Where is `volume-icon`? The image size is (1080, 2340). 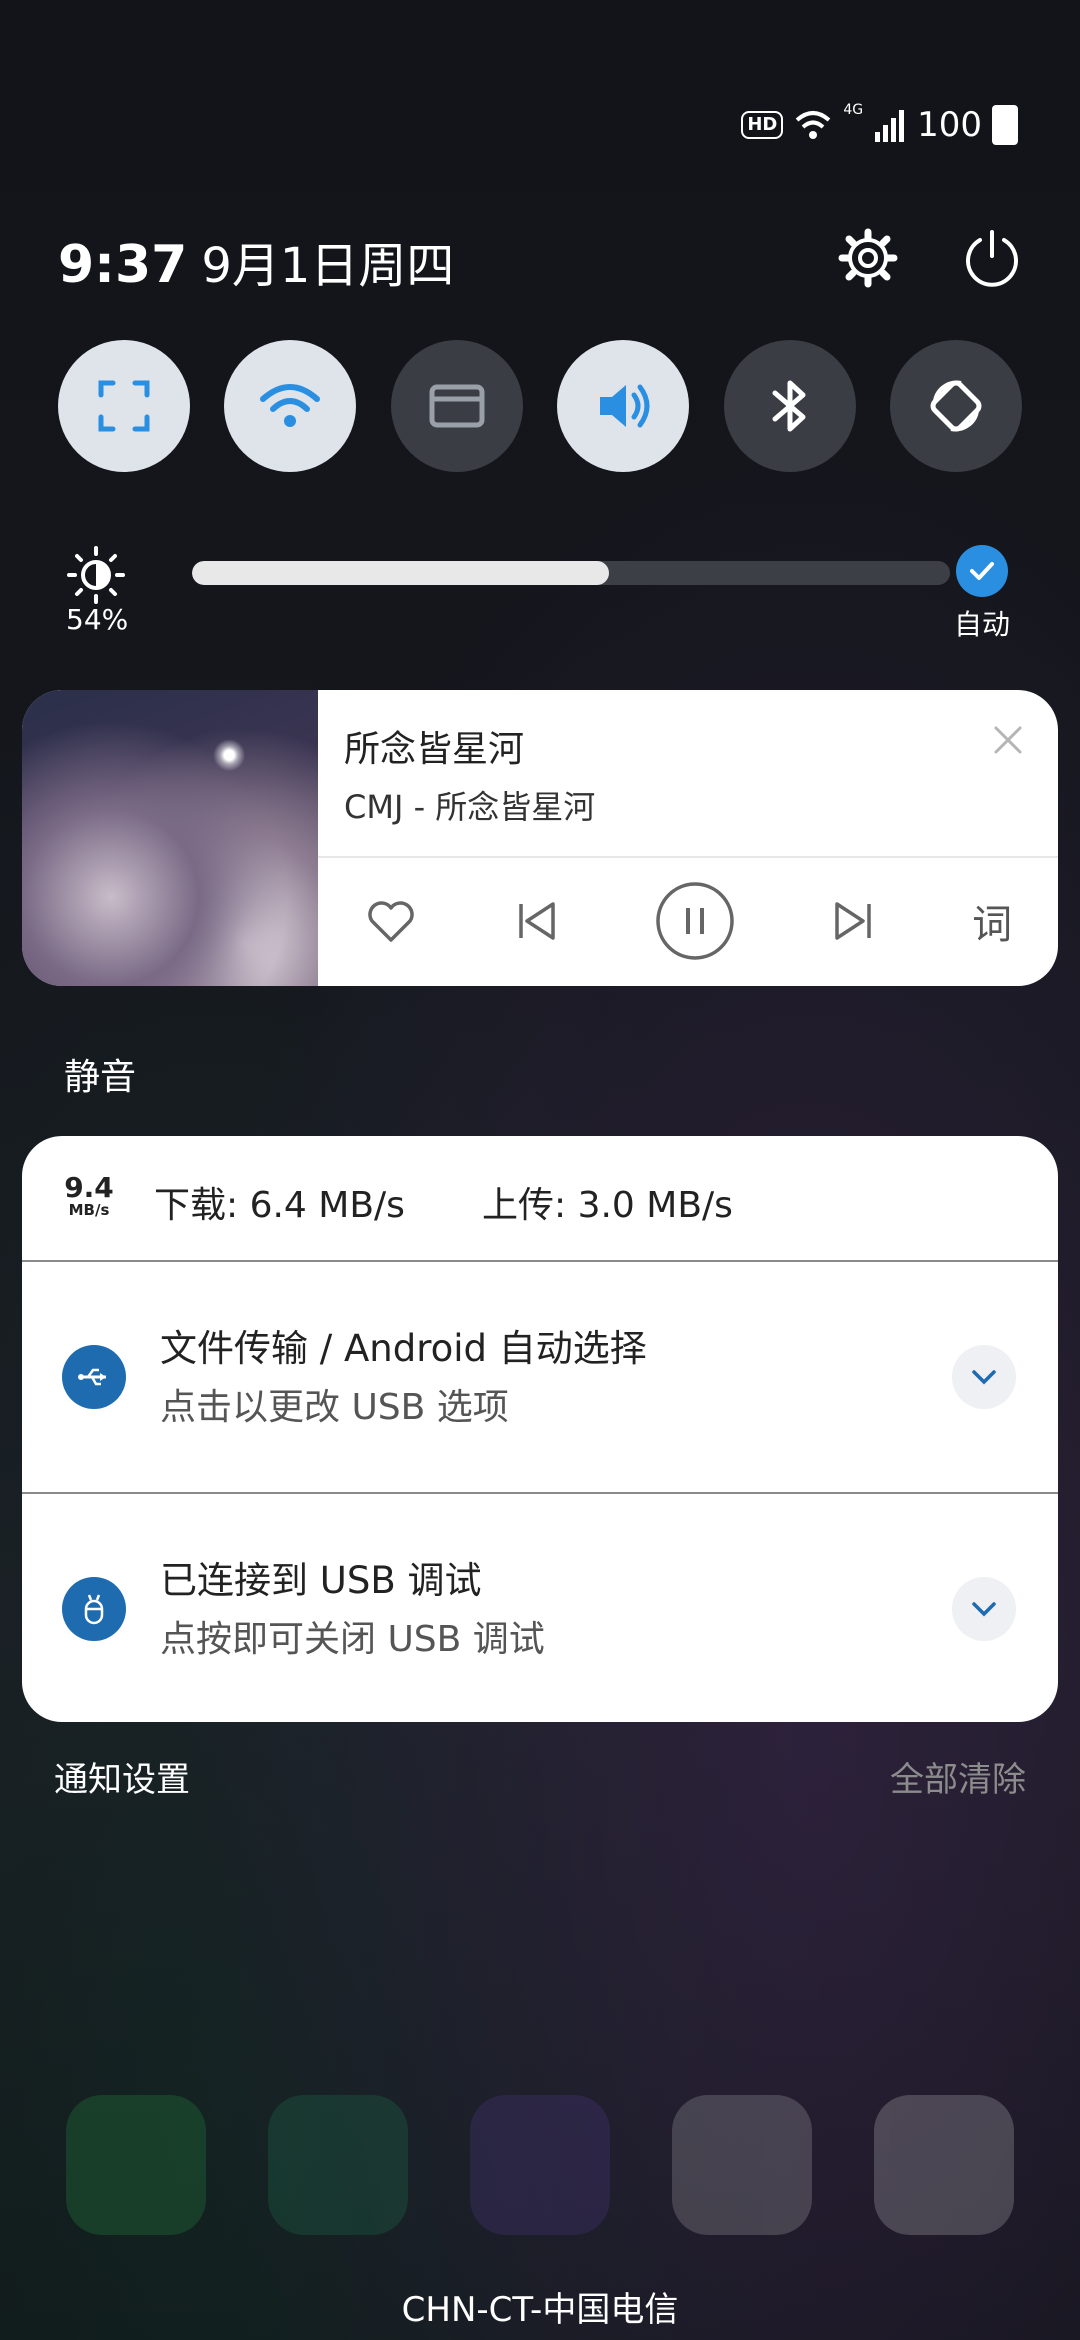 volume-icon is located at coordinates (625, 406).